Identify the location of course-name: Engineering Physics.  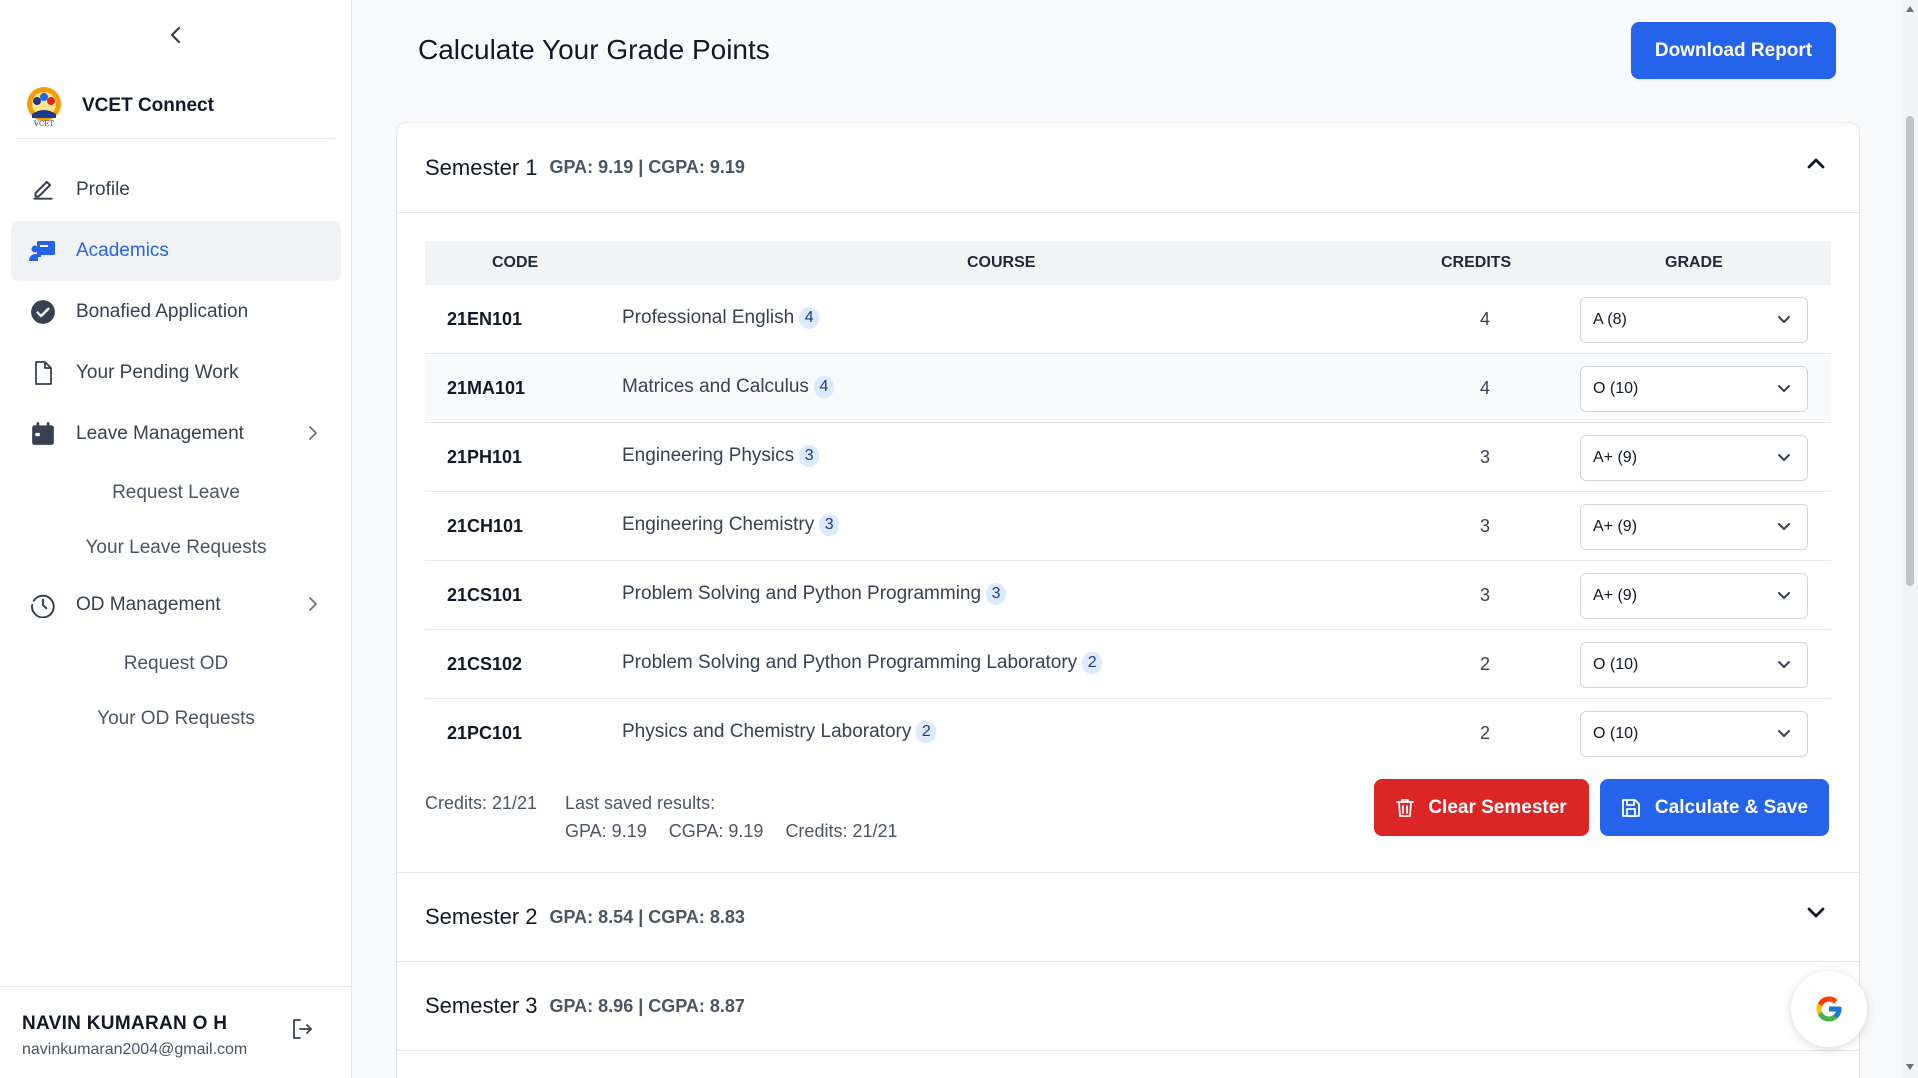
(708, 455).